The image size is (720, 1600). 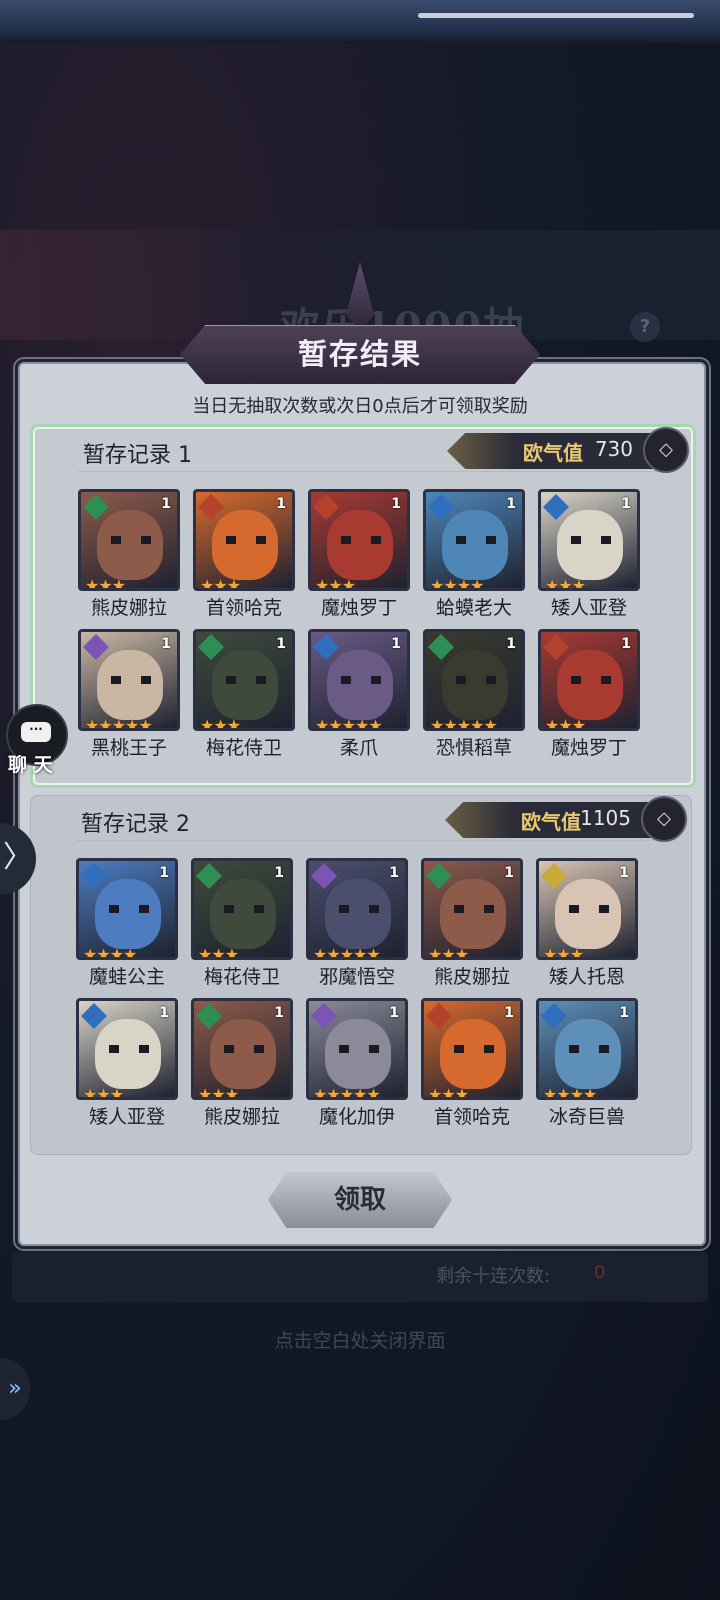 What do you see at coordinates (96, 647) in the screenshot?
I see `purple-element-icon` at bounding box center [96, 647].